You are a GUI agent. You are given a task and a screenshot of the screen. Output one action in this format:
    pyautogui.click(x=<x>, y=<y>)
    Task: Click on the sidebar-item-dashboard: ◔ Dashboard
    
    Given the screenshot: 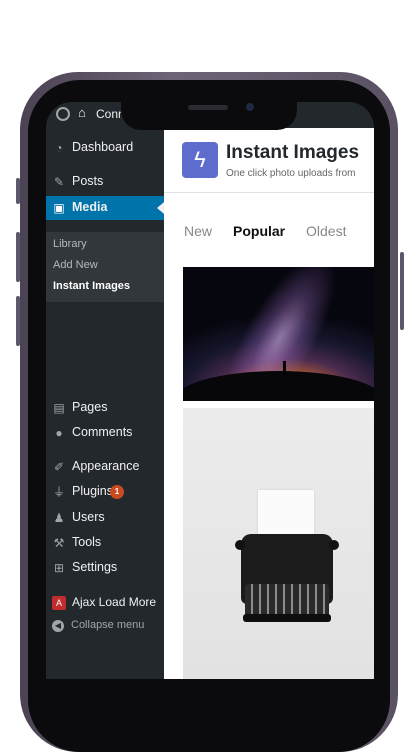 What is the action you would take?
    pyautogui.click(x=105, y=148)
    